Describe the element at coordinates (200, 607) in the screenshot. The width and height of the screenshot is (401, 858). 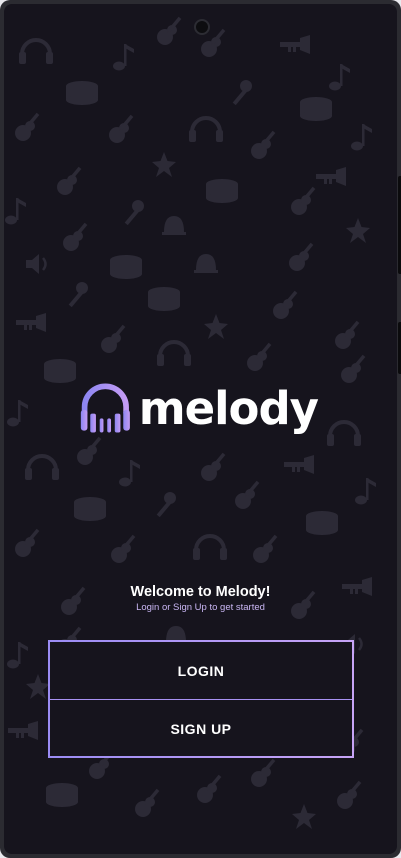
I see `welcome-subtitle: Login or Sign Up to get started` at that location.